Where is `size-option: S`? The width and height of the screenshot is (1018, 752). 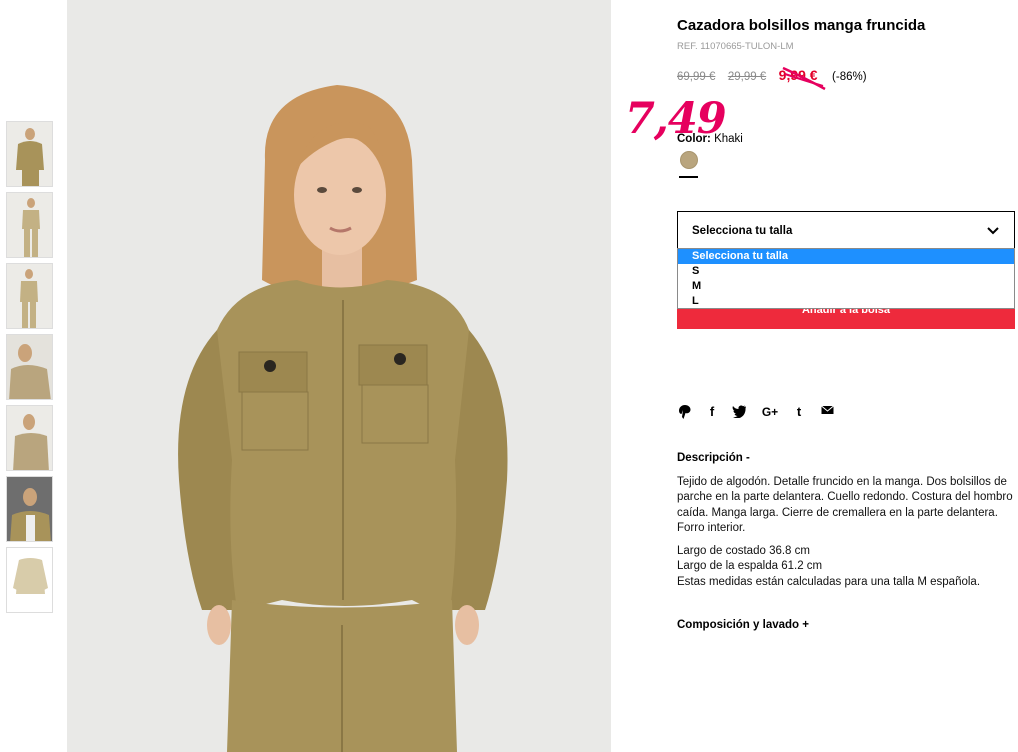
size-option: S is located at coordinates (846, 271).